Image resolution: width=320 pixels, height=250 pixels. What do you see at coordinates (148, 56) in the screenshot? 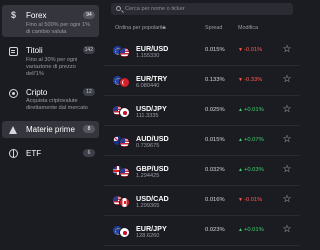
I see `asset-price: 1.155330` at bounding box center [148, 56].